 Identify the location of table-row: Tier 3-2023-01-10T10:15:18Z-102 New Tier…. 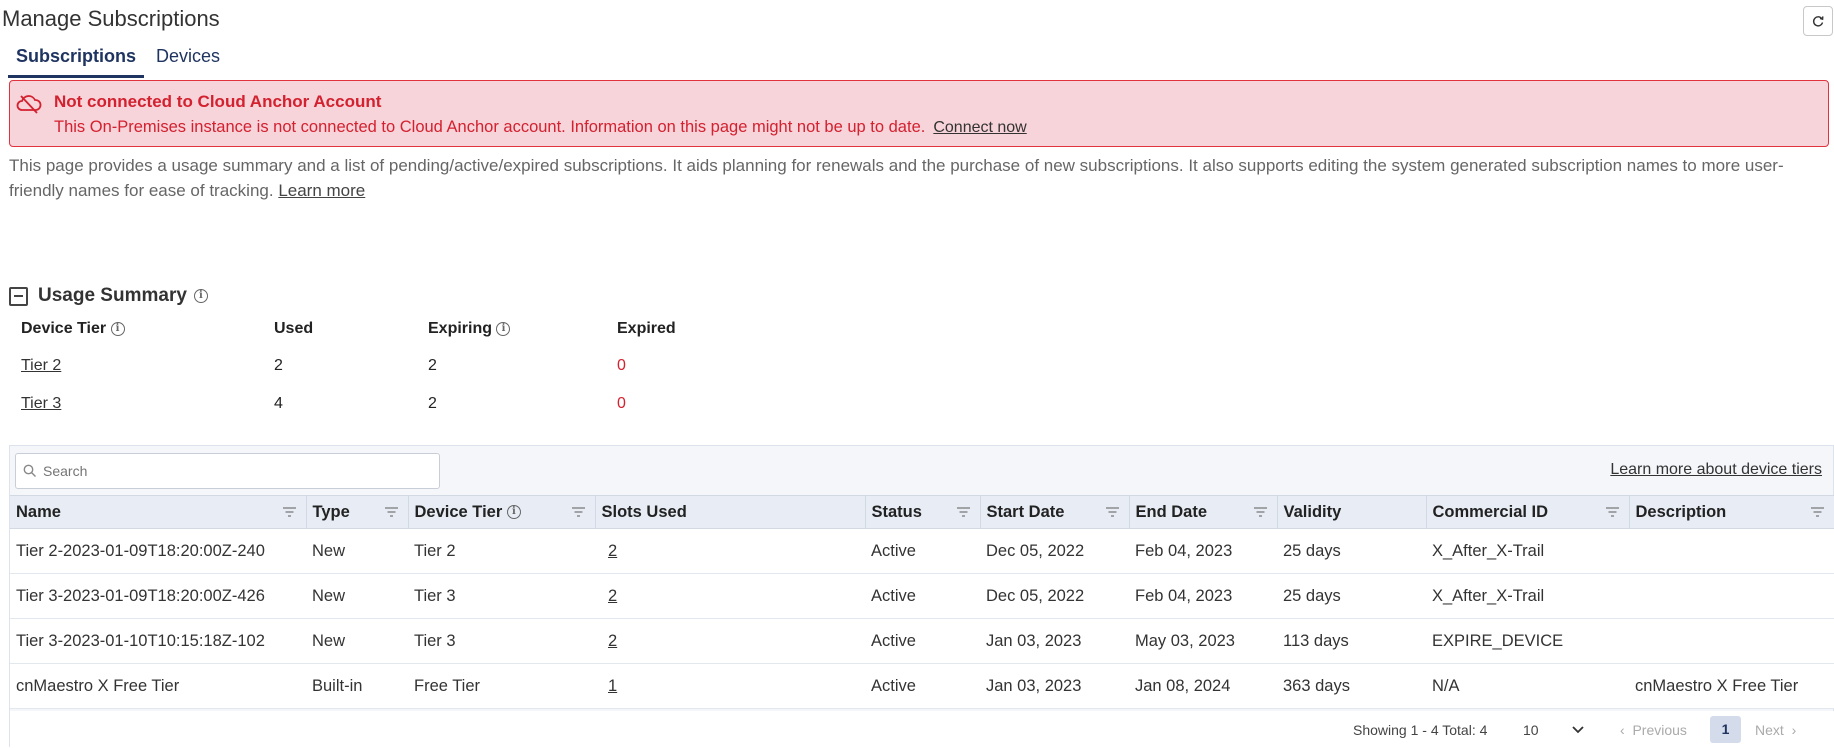
(922, 641).